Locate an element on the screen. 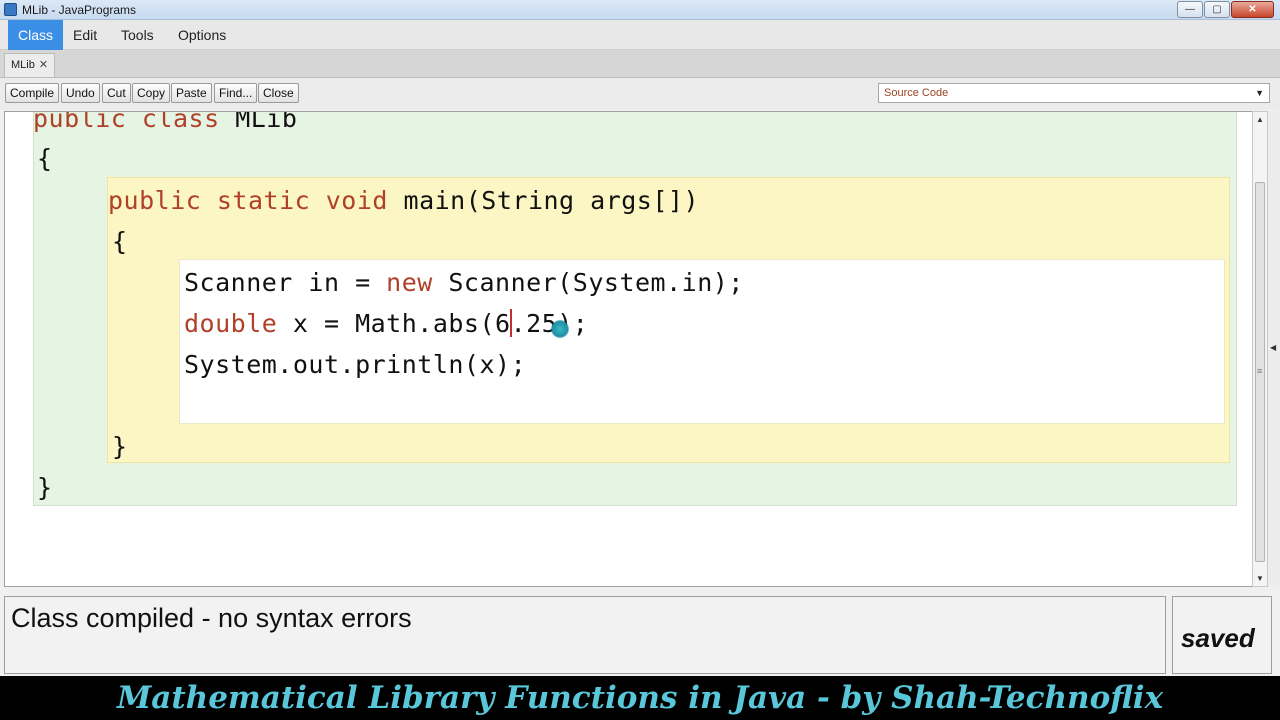 The width and height of the screenshot is (1280, 720). tab-mlib: MLib ✕ is located at coordinates (30, 65).